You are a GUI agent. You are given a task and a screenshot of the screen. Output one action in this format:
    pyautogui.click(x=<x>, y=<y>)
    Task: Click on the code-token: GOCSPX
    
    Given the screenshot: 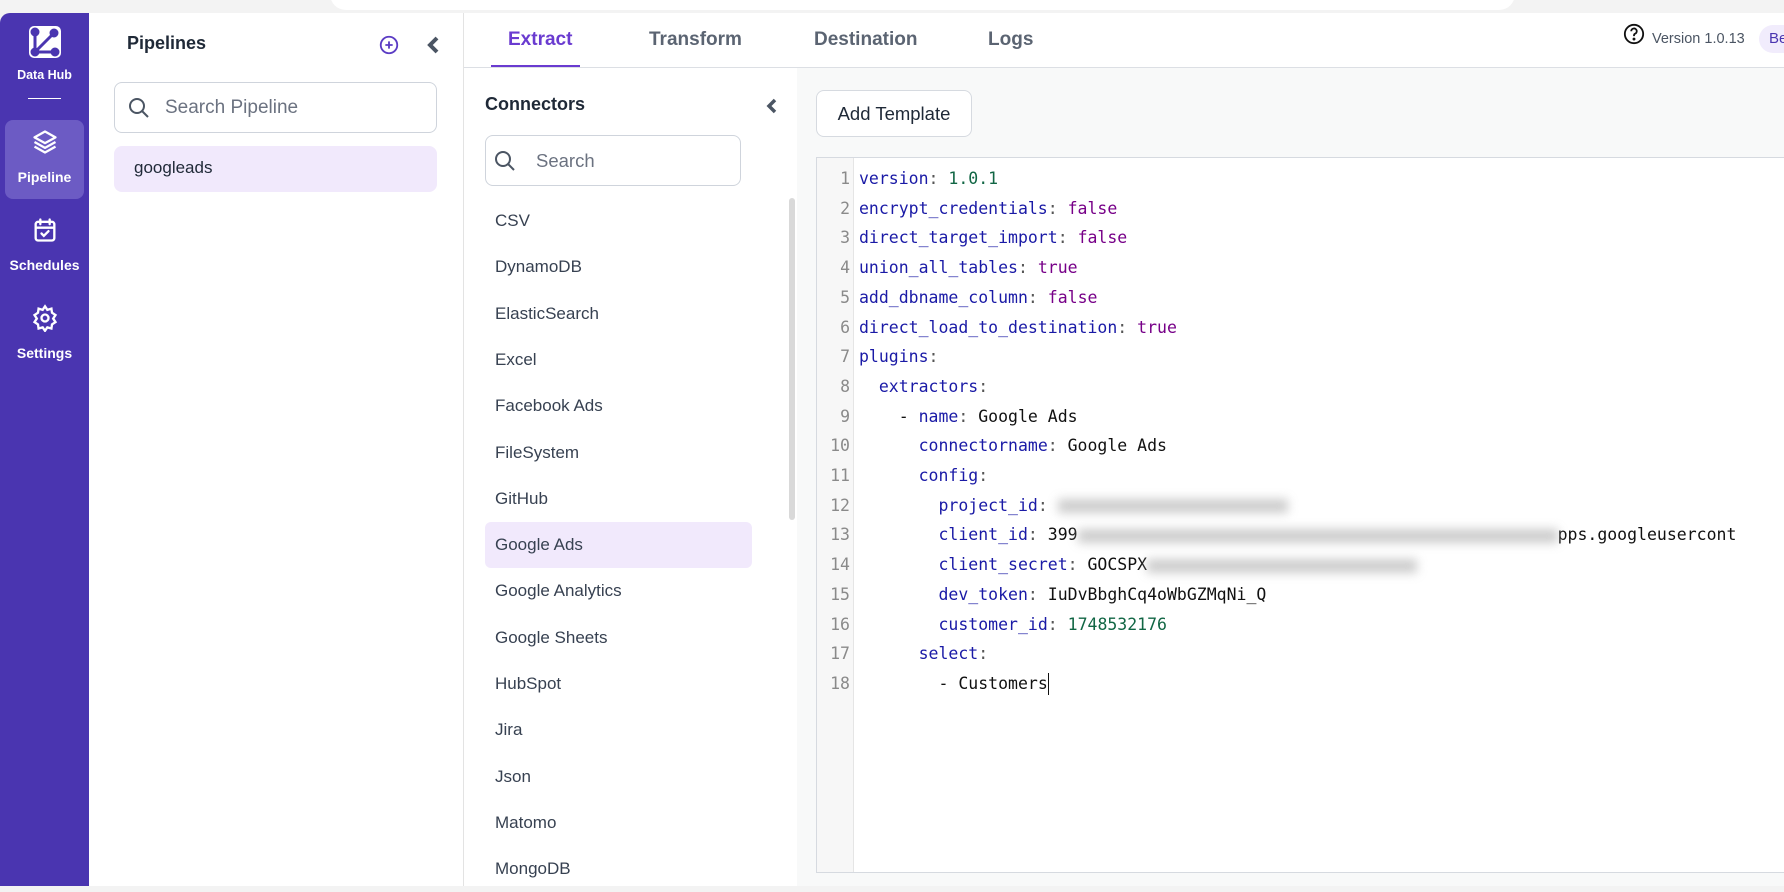 What is the action you would take?
    pyautogui.click(x=1117, y=565)
    